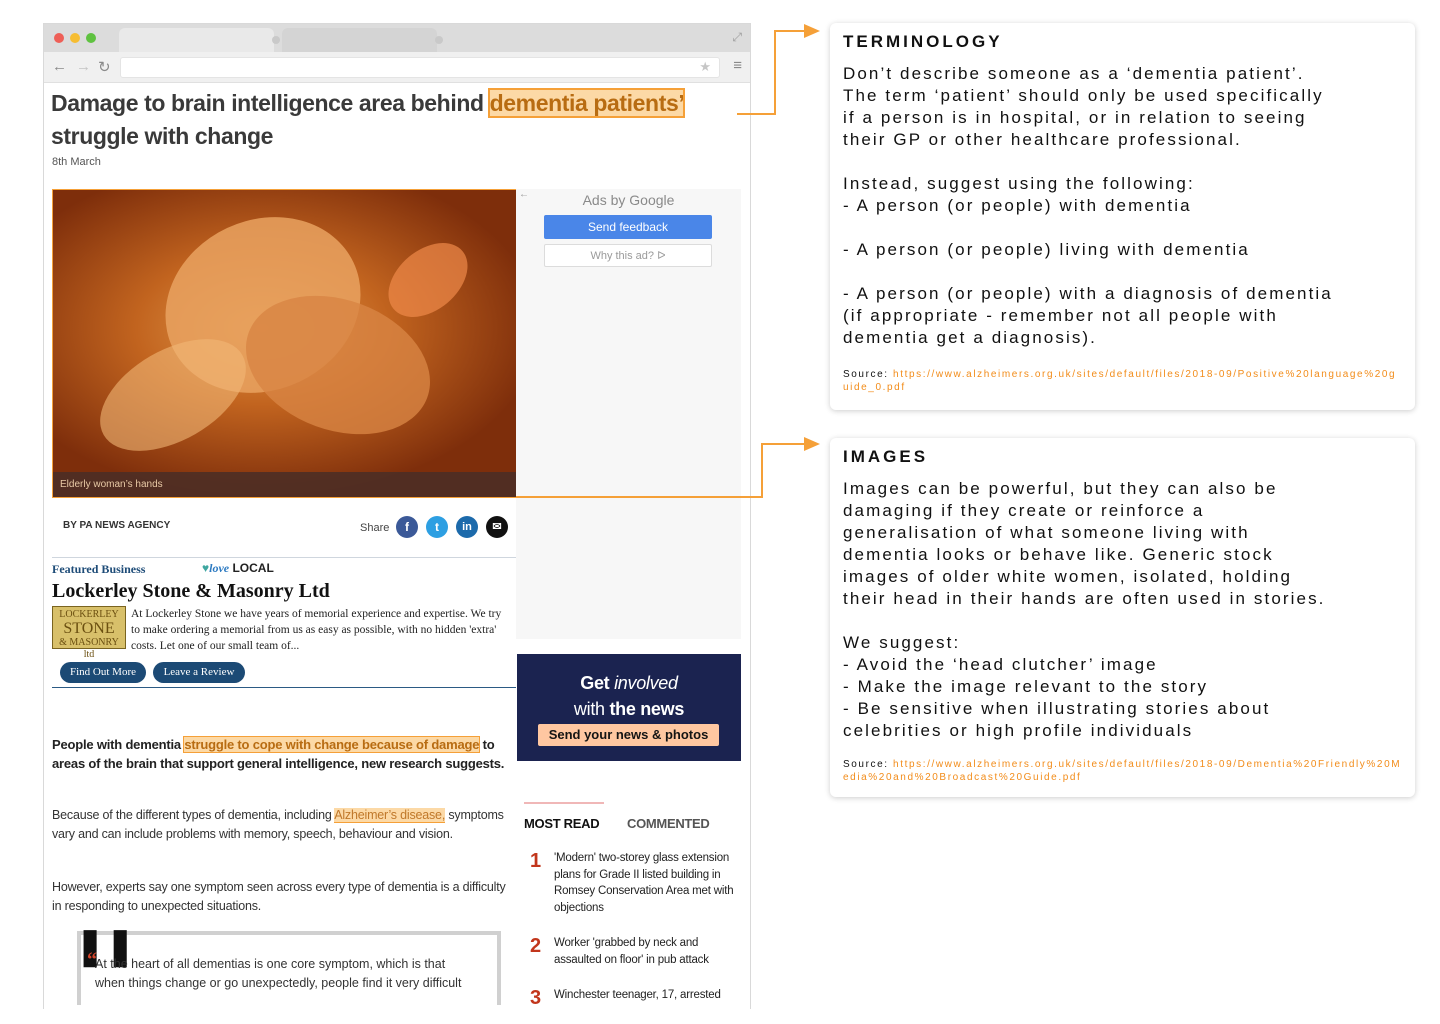 Image resolution: width=1440 pixels, height=1024 pixels. Describe the element at coordinates (562, 823) in the screenshot. I see `tab-most-read: MOST READ` at that location.